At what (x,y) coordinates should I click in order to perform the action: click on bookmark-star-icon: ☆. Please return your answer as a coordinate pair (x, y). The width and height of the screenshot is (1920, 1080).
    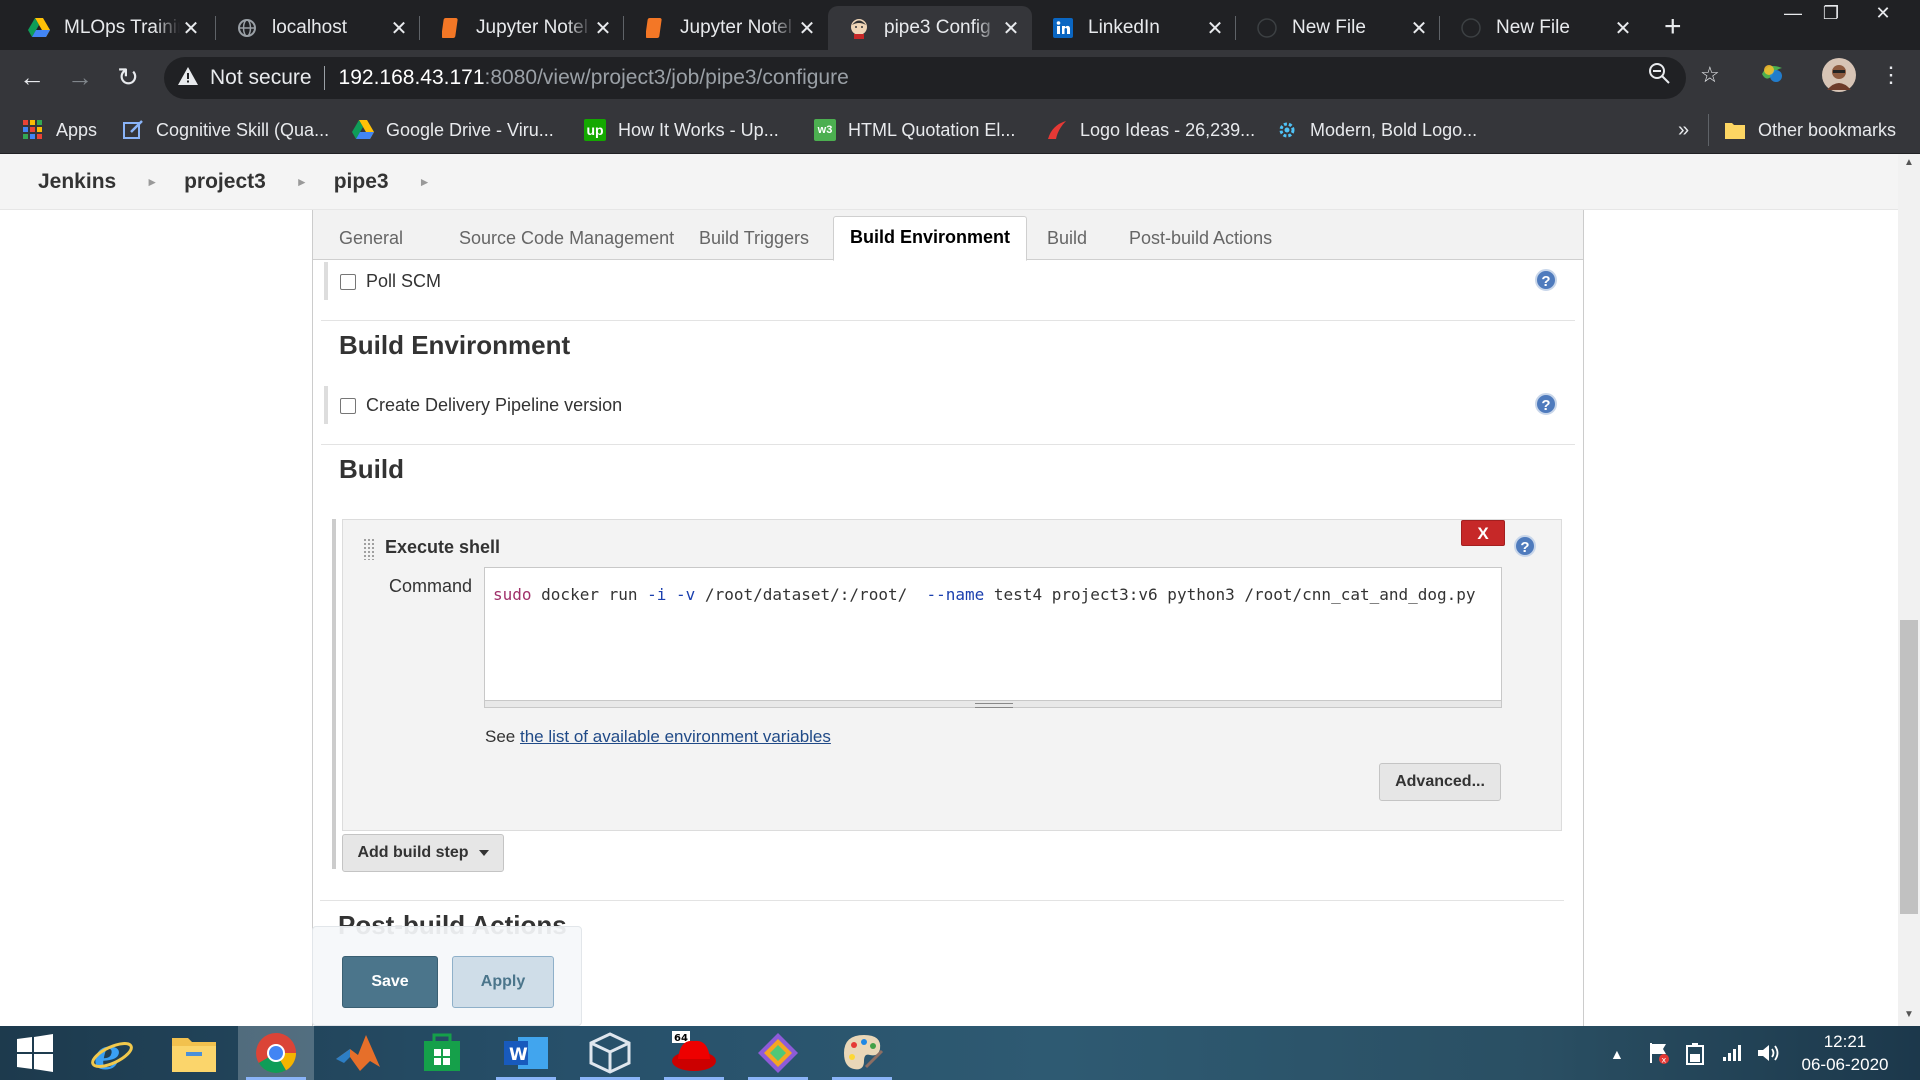
    Looking at the image, I should click on (1710, 75).